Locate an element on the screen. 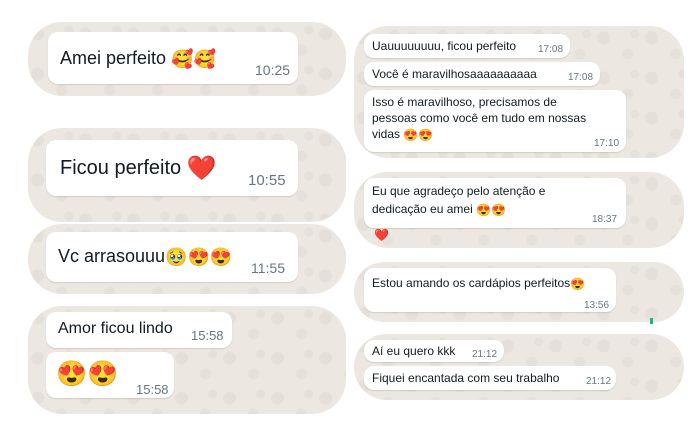 The image size is (694, 425). heart-eyes-emoji-icon: 😍 is located at coordinates (578, 283).